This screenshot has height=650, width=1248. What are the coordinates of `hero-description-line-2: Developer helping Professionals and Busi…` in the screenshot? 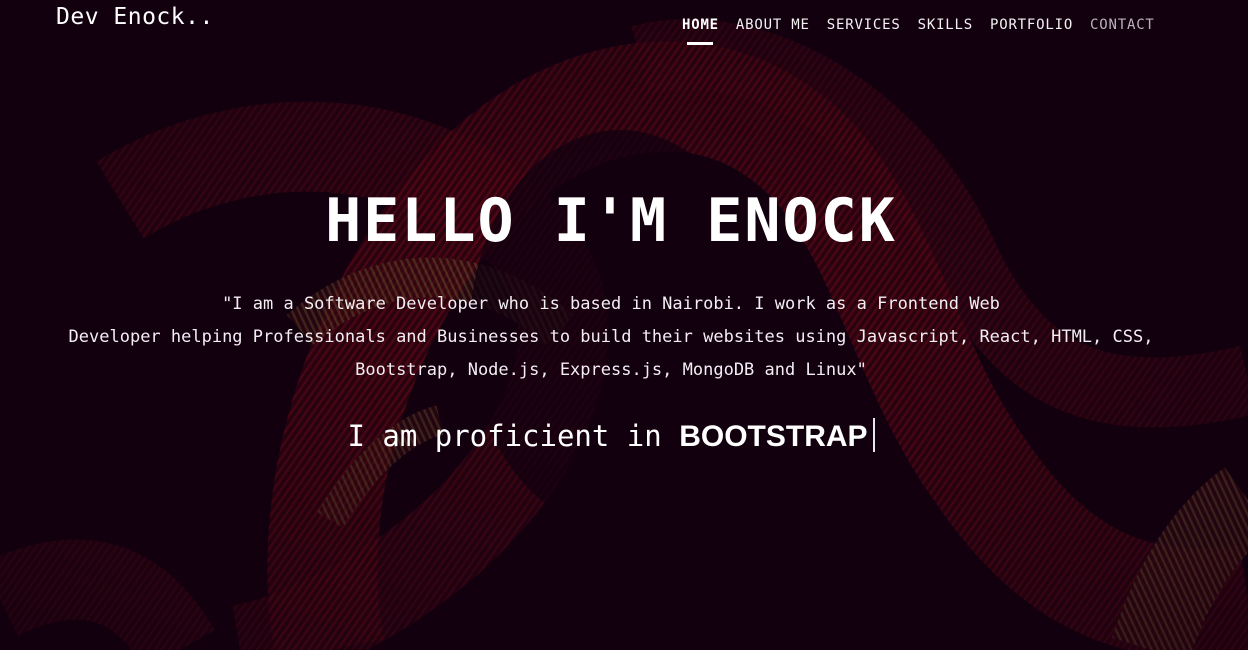 It's located at (611, 337).